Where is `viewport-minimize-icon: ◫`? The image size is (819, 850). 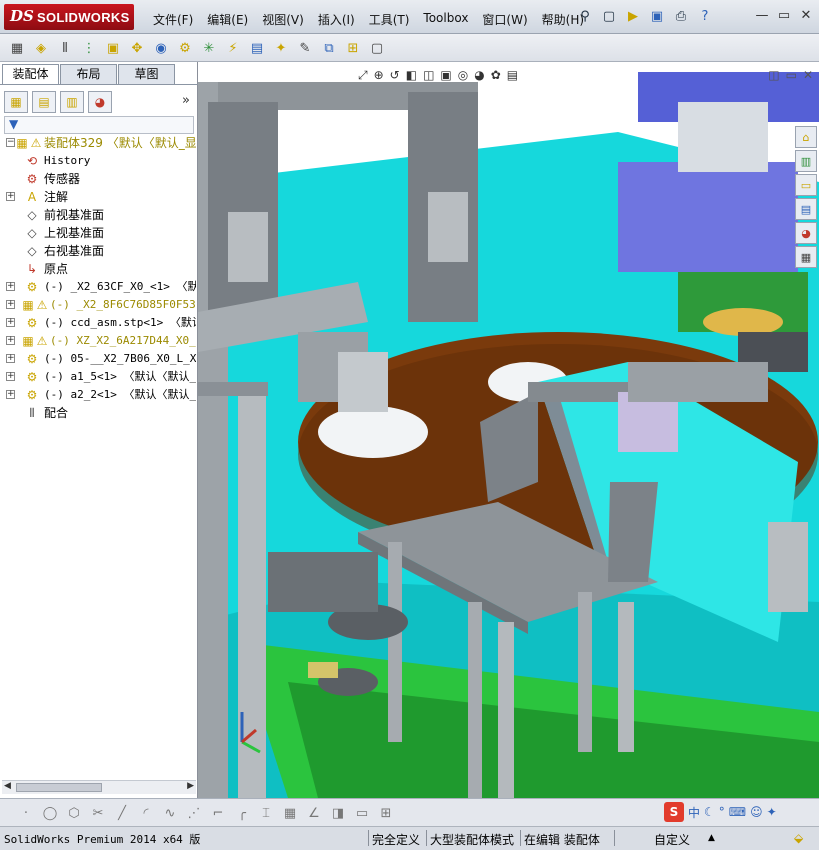
viewport-minimize-icon: ◫ is located at coordinates (773, 75).